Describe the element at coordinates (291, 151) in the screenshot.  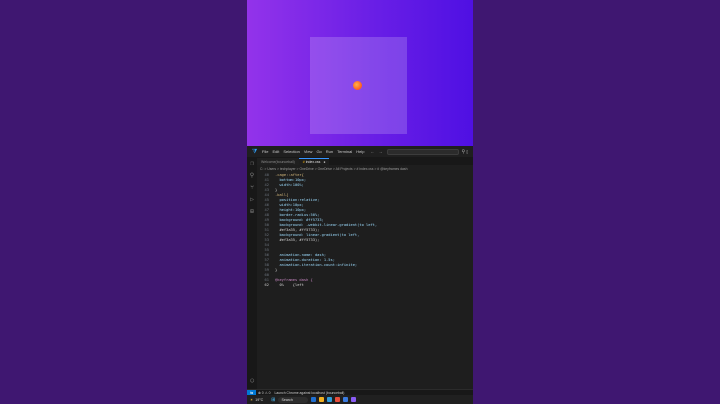
I see `menu-selection: Selection` at that location.